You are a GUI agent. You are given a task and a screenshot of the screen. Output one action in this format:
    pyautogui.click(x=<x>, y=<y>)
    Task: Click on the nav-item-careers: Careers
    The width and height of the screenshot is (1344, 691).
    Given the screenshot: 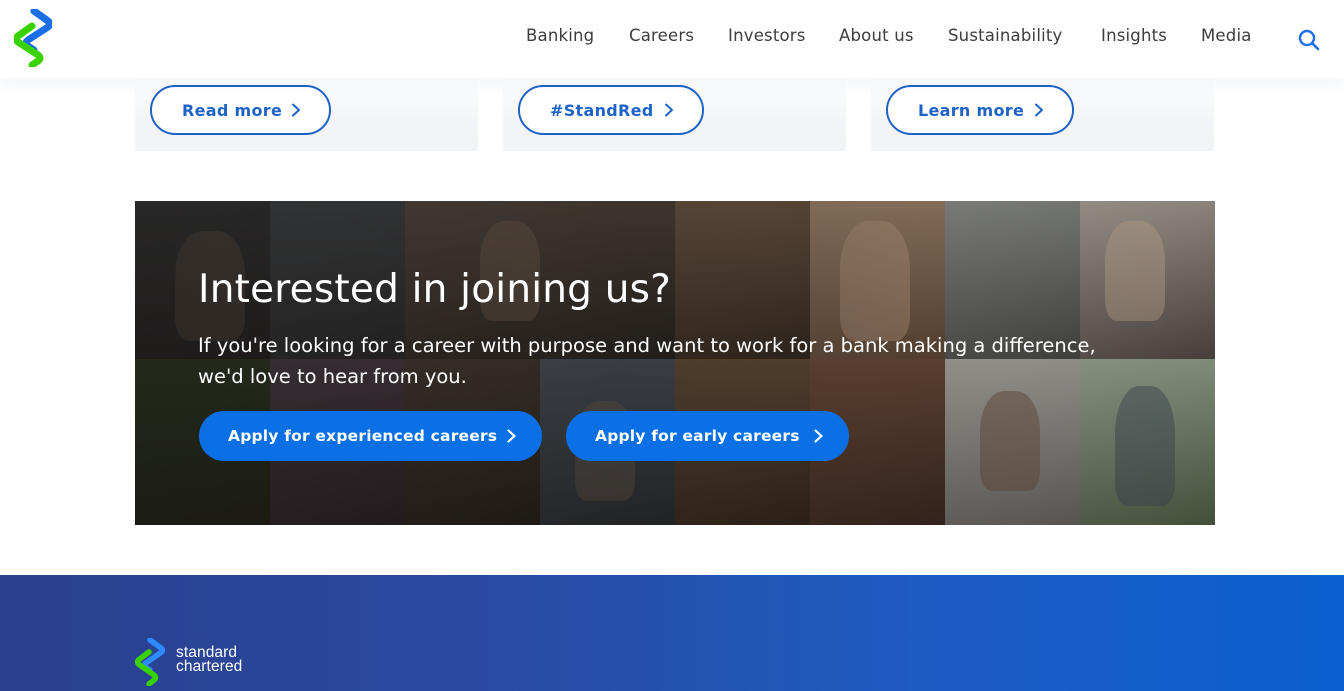 What is the action you would take?
    pyautogui.click(x=661, y=35)
    